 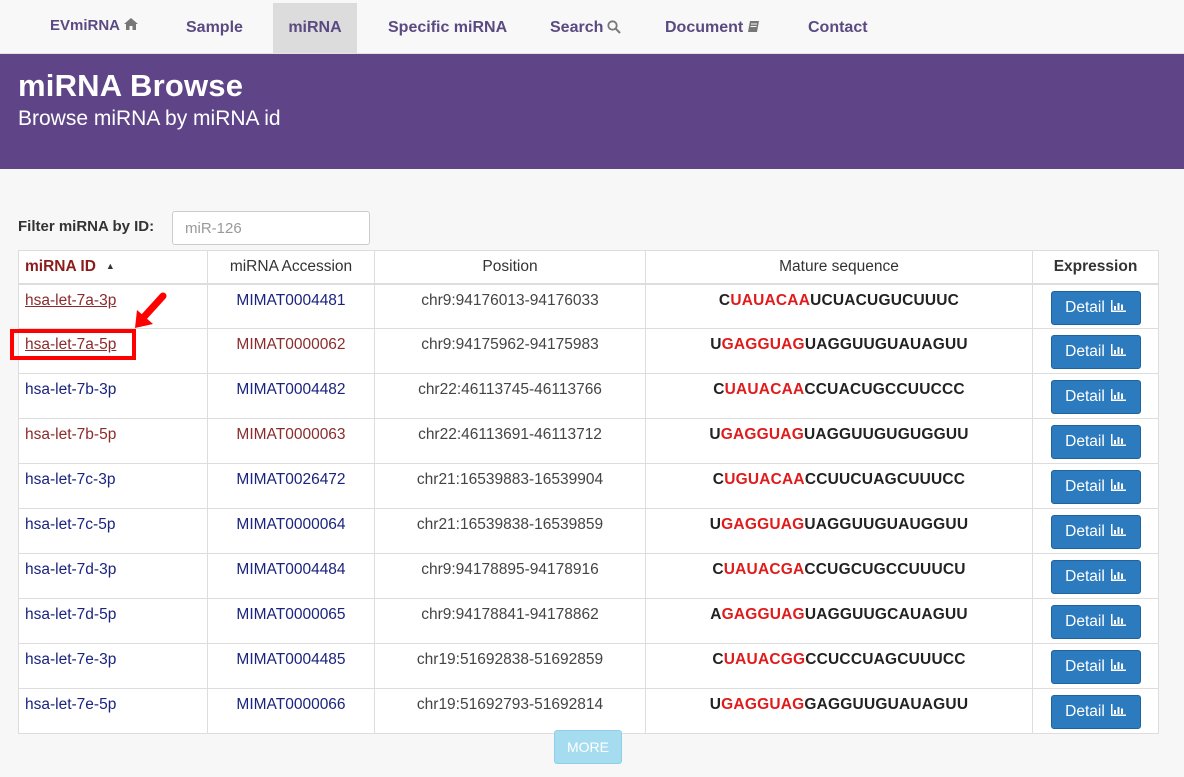 What do you see at coordinates (886, 524) in the screenshot?
I see `sequence-suffix: UAGGUUGUAUGGUU` at bounding box center [886, 524].